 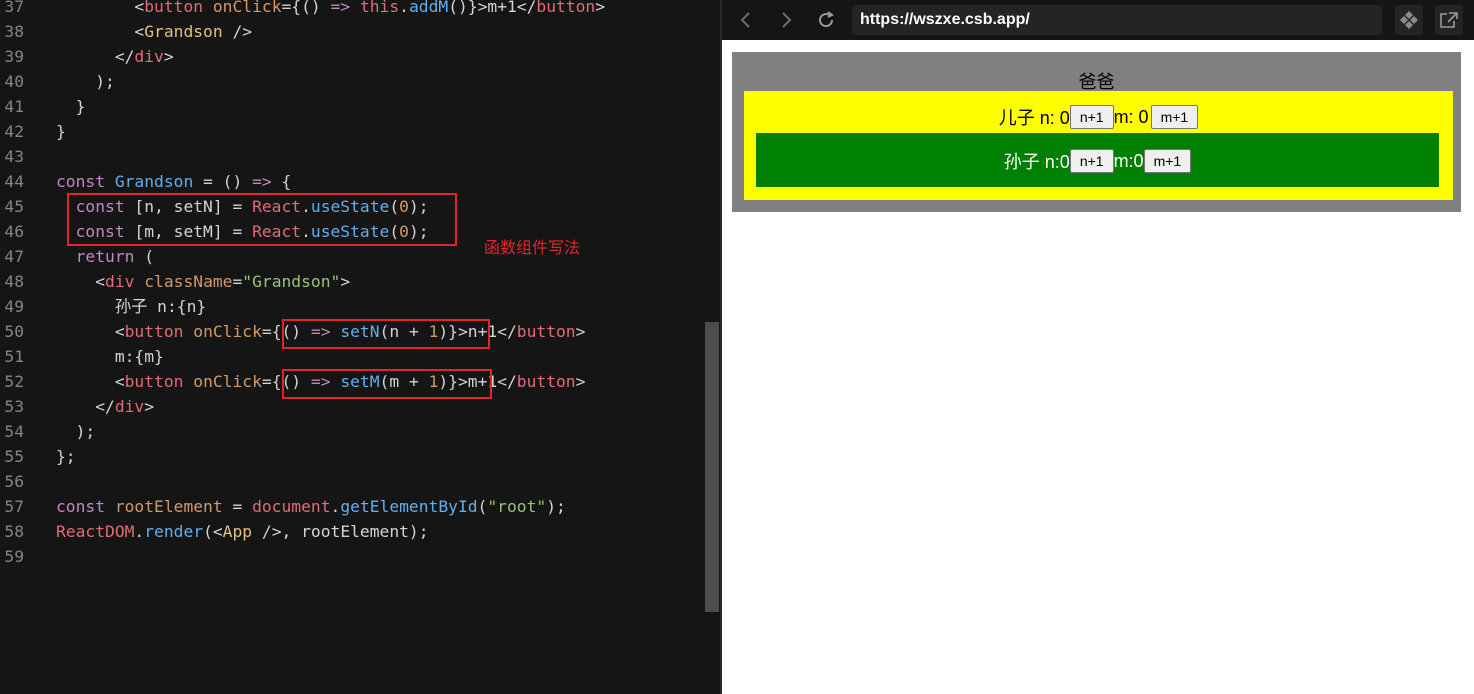 What do you see at coordinates (77, 256) in the screenshot?
I see `code-line: 47 return (` at bounding box center [77, 256].